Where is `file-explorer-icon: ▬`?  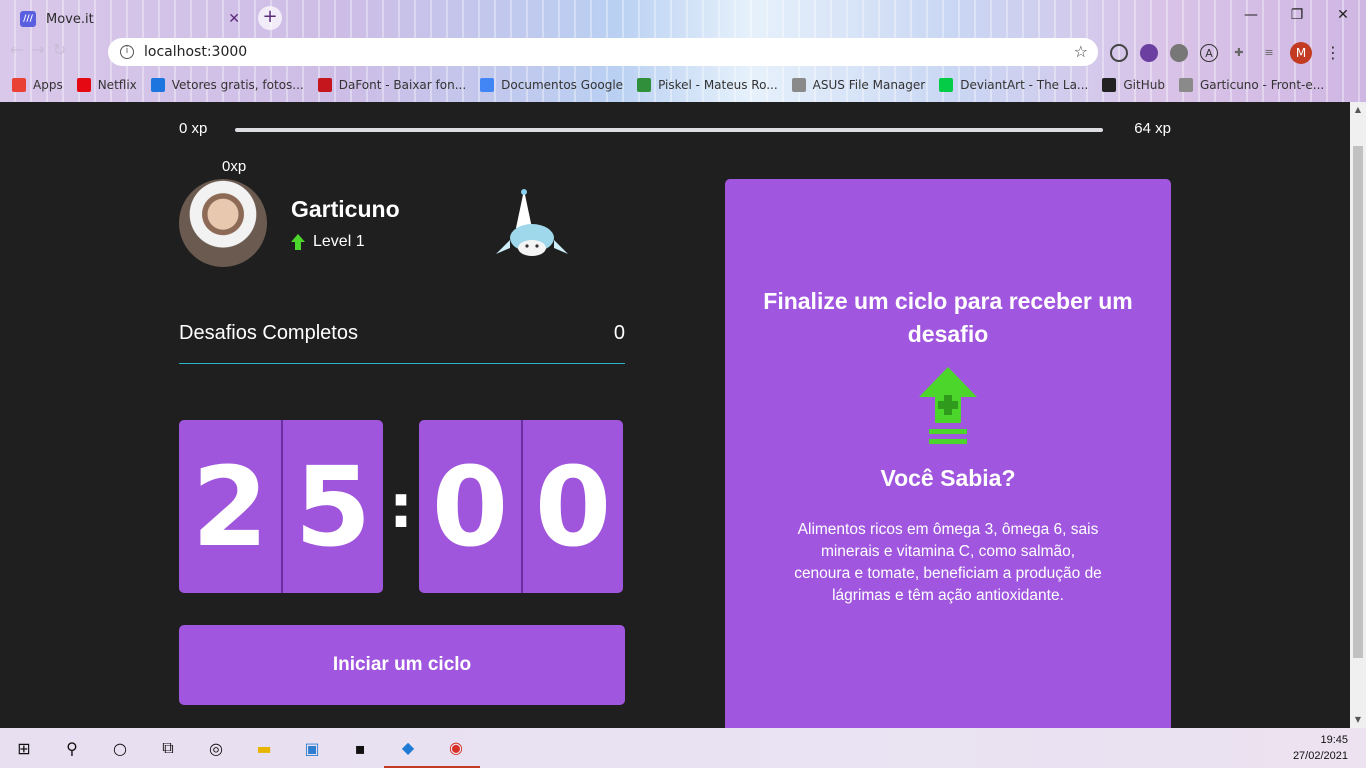
file-explorer-icon: ▬ is located at coordinates (264, 748).